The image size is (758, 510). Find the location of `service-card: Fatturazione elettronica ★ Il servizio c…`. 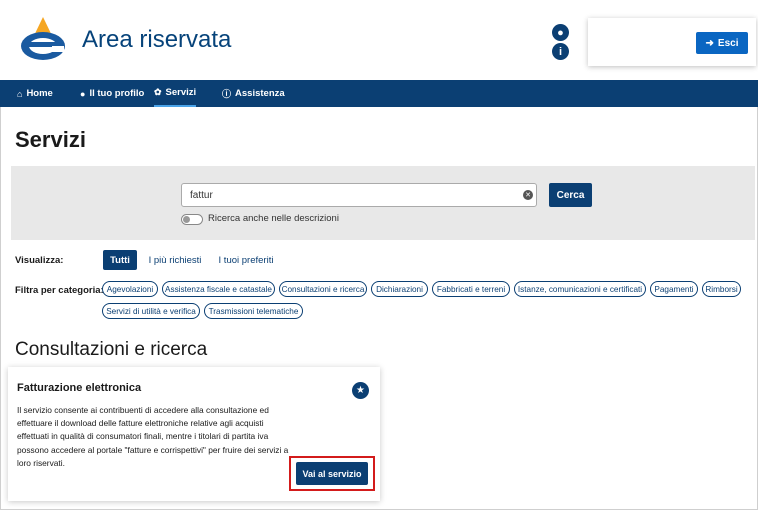

service-card: Fatturazione elettronica ★ Il servizio c… is located at coordinates (194, 434).